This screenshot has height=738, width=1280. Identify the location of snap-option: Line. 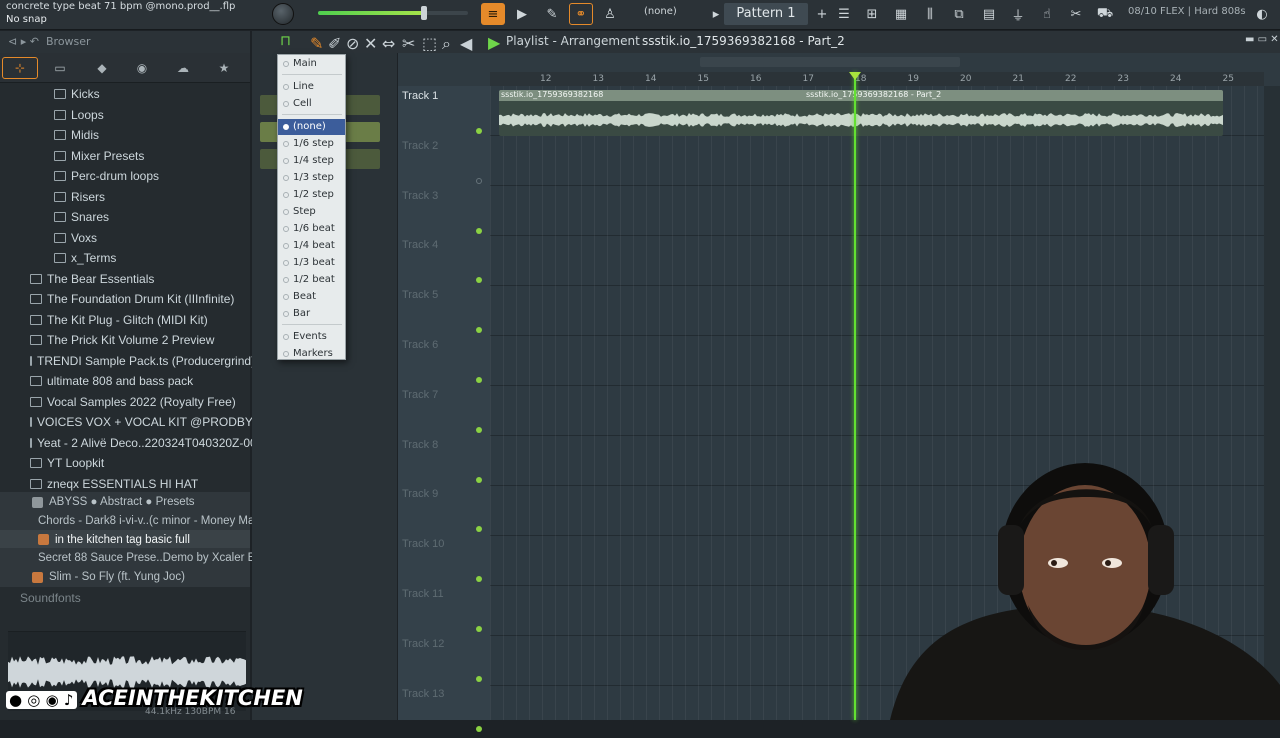
(311, 87).